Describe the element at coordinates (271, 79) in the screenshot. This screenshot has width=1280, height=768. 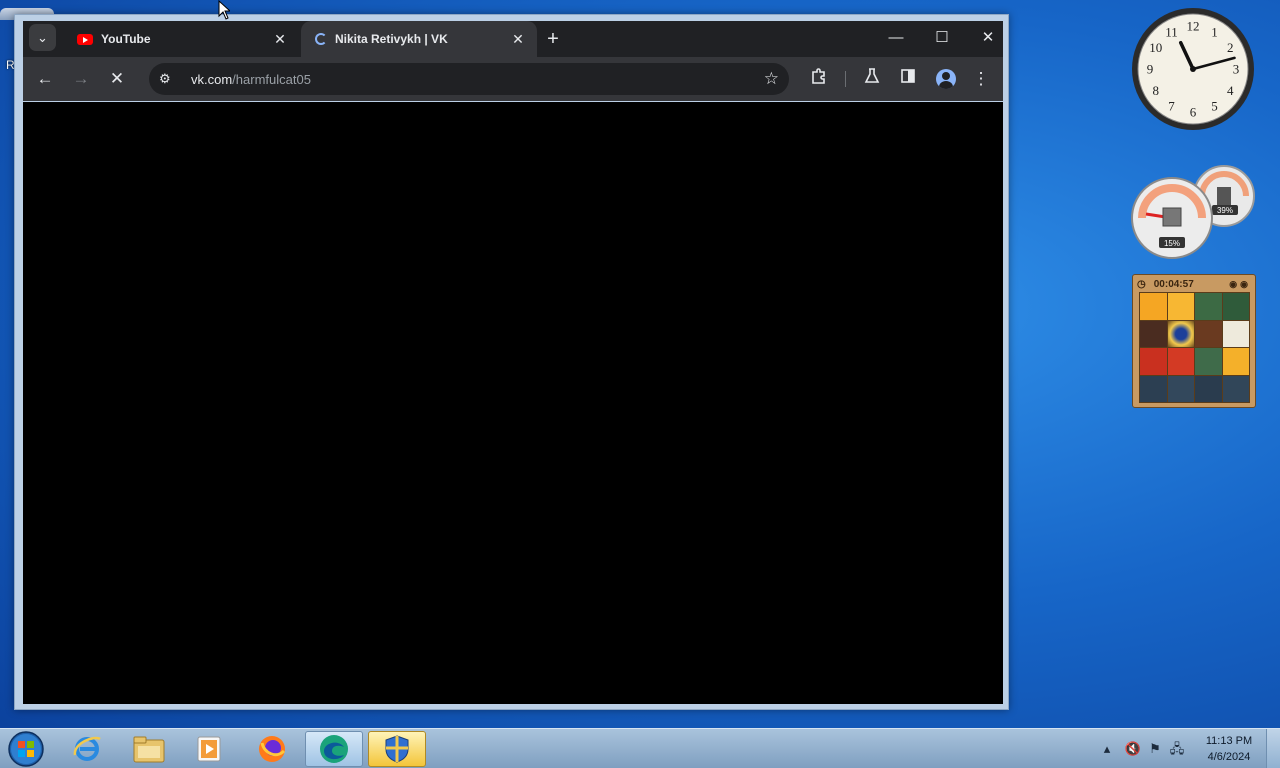
I see `url-path: /harmfulcat05` at that location.